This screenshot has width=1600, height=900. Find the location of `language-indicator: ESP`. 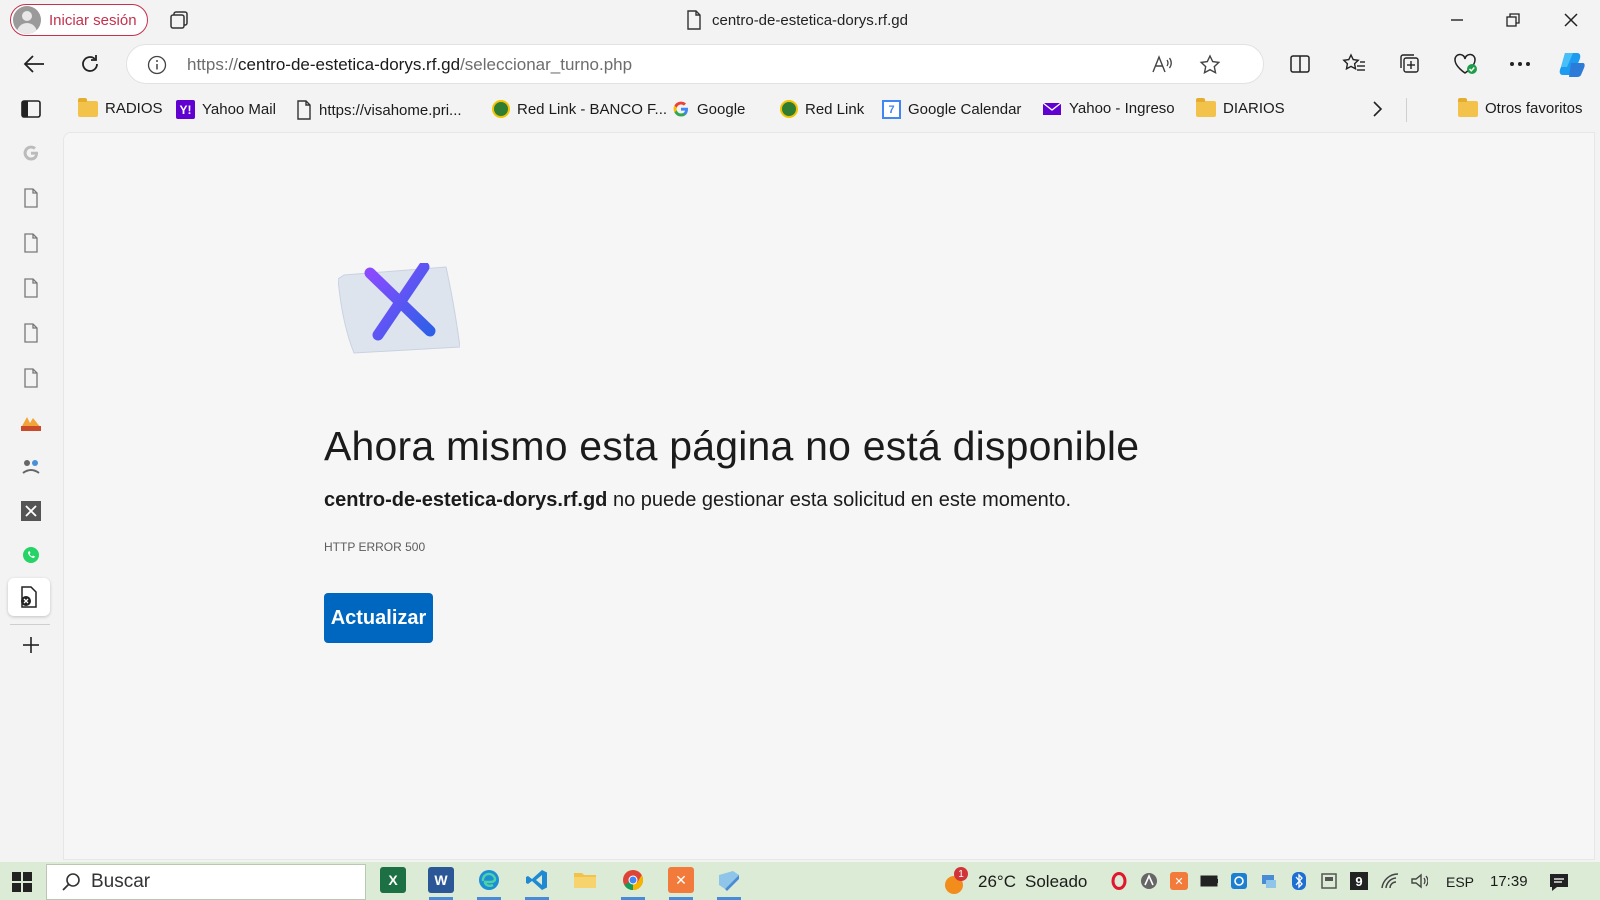

language-indicator: ESP is located at coordinates (1460, 882).